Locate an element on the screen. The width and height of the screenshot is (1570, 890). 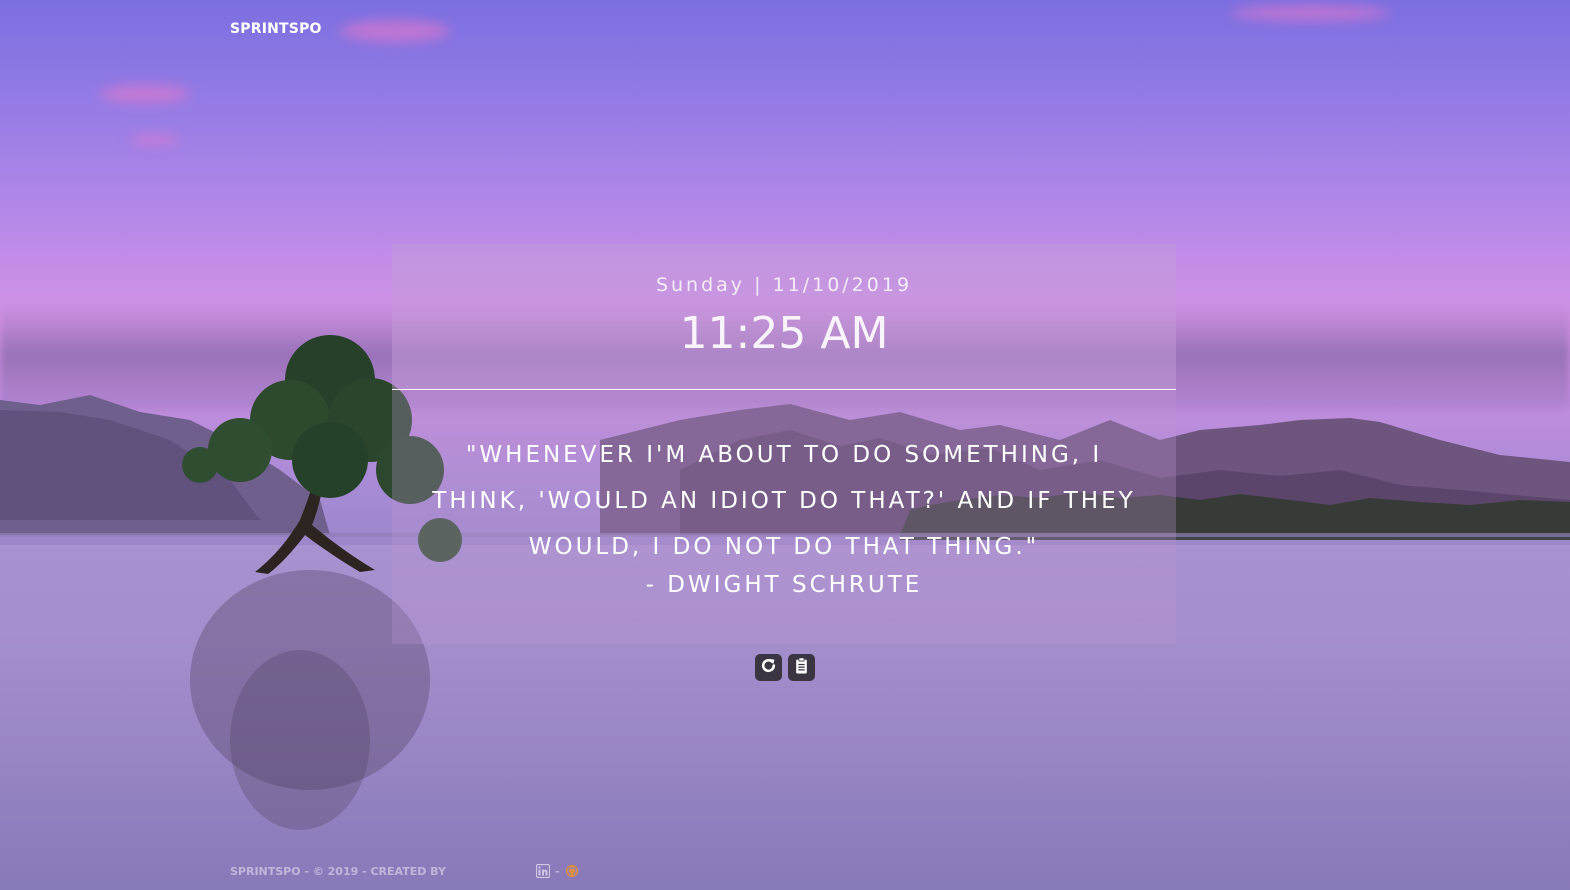
copy-quote-button is located at coordinates (801, 667).